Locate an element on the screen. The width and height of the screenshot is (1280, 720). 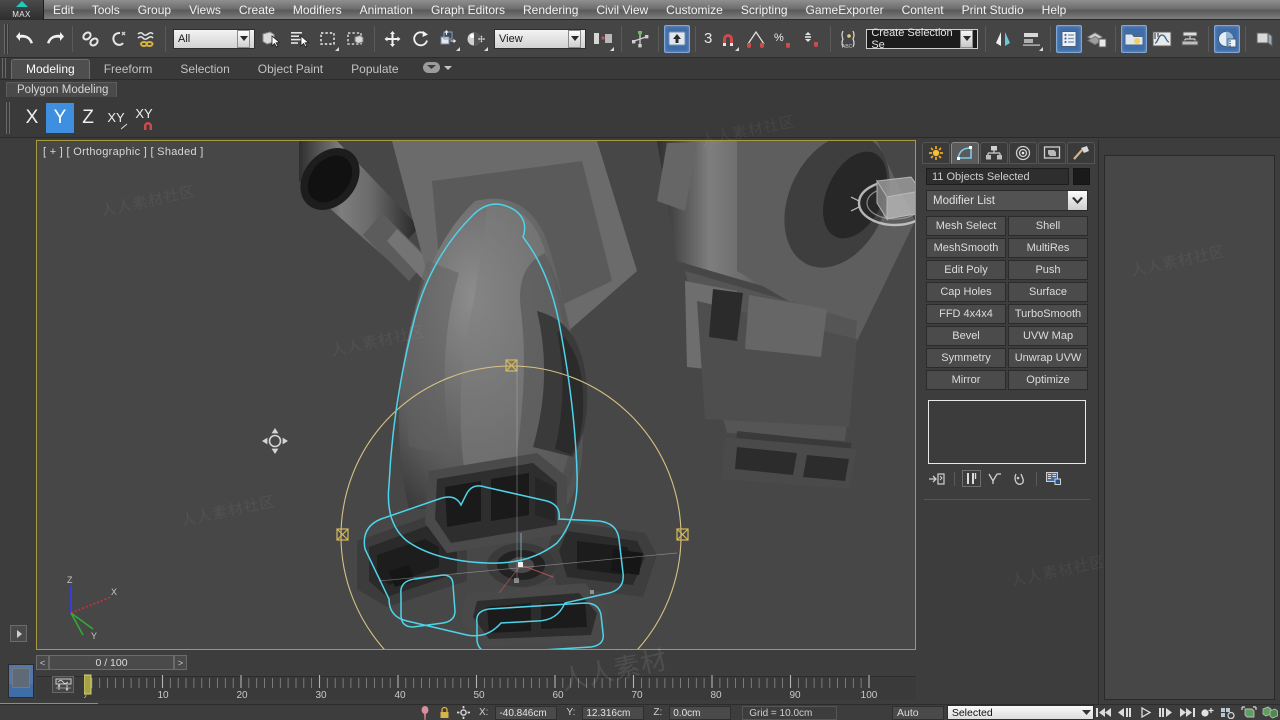
object-color-swatch is located at coordinates (1081, 176).